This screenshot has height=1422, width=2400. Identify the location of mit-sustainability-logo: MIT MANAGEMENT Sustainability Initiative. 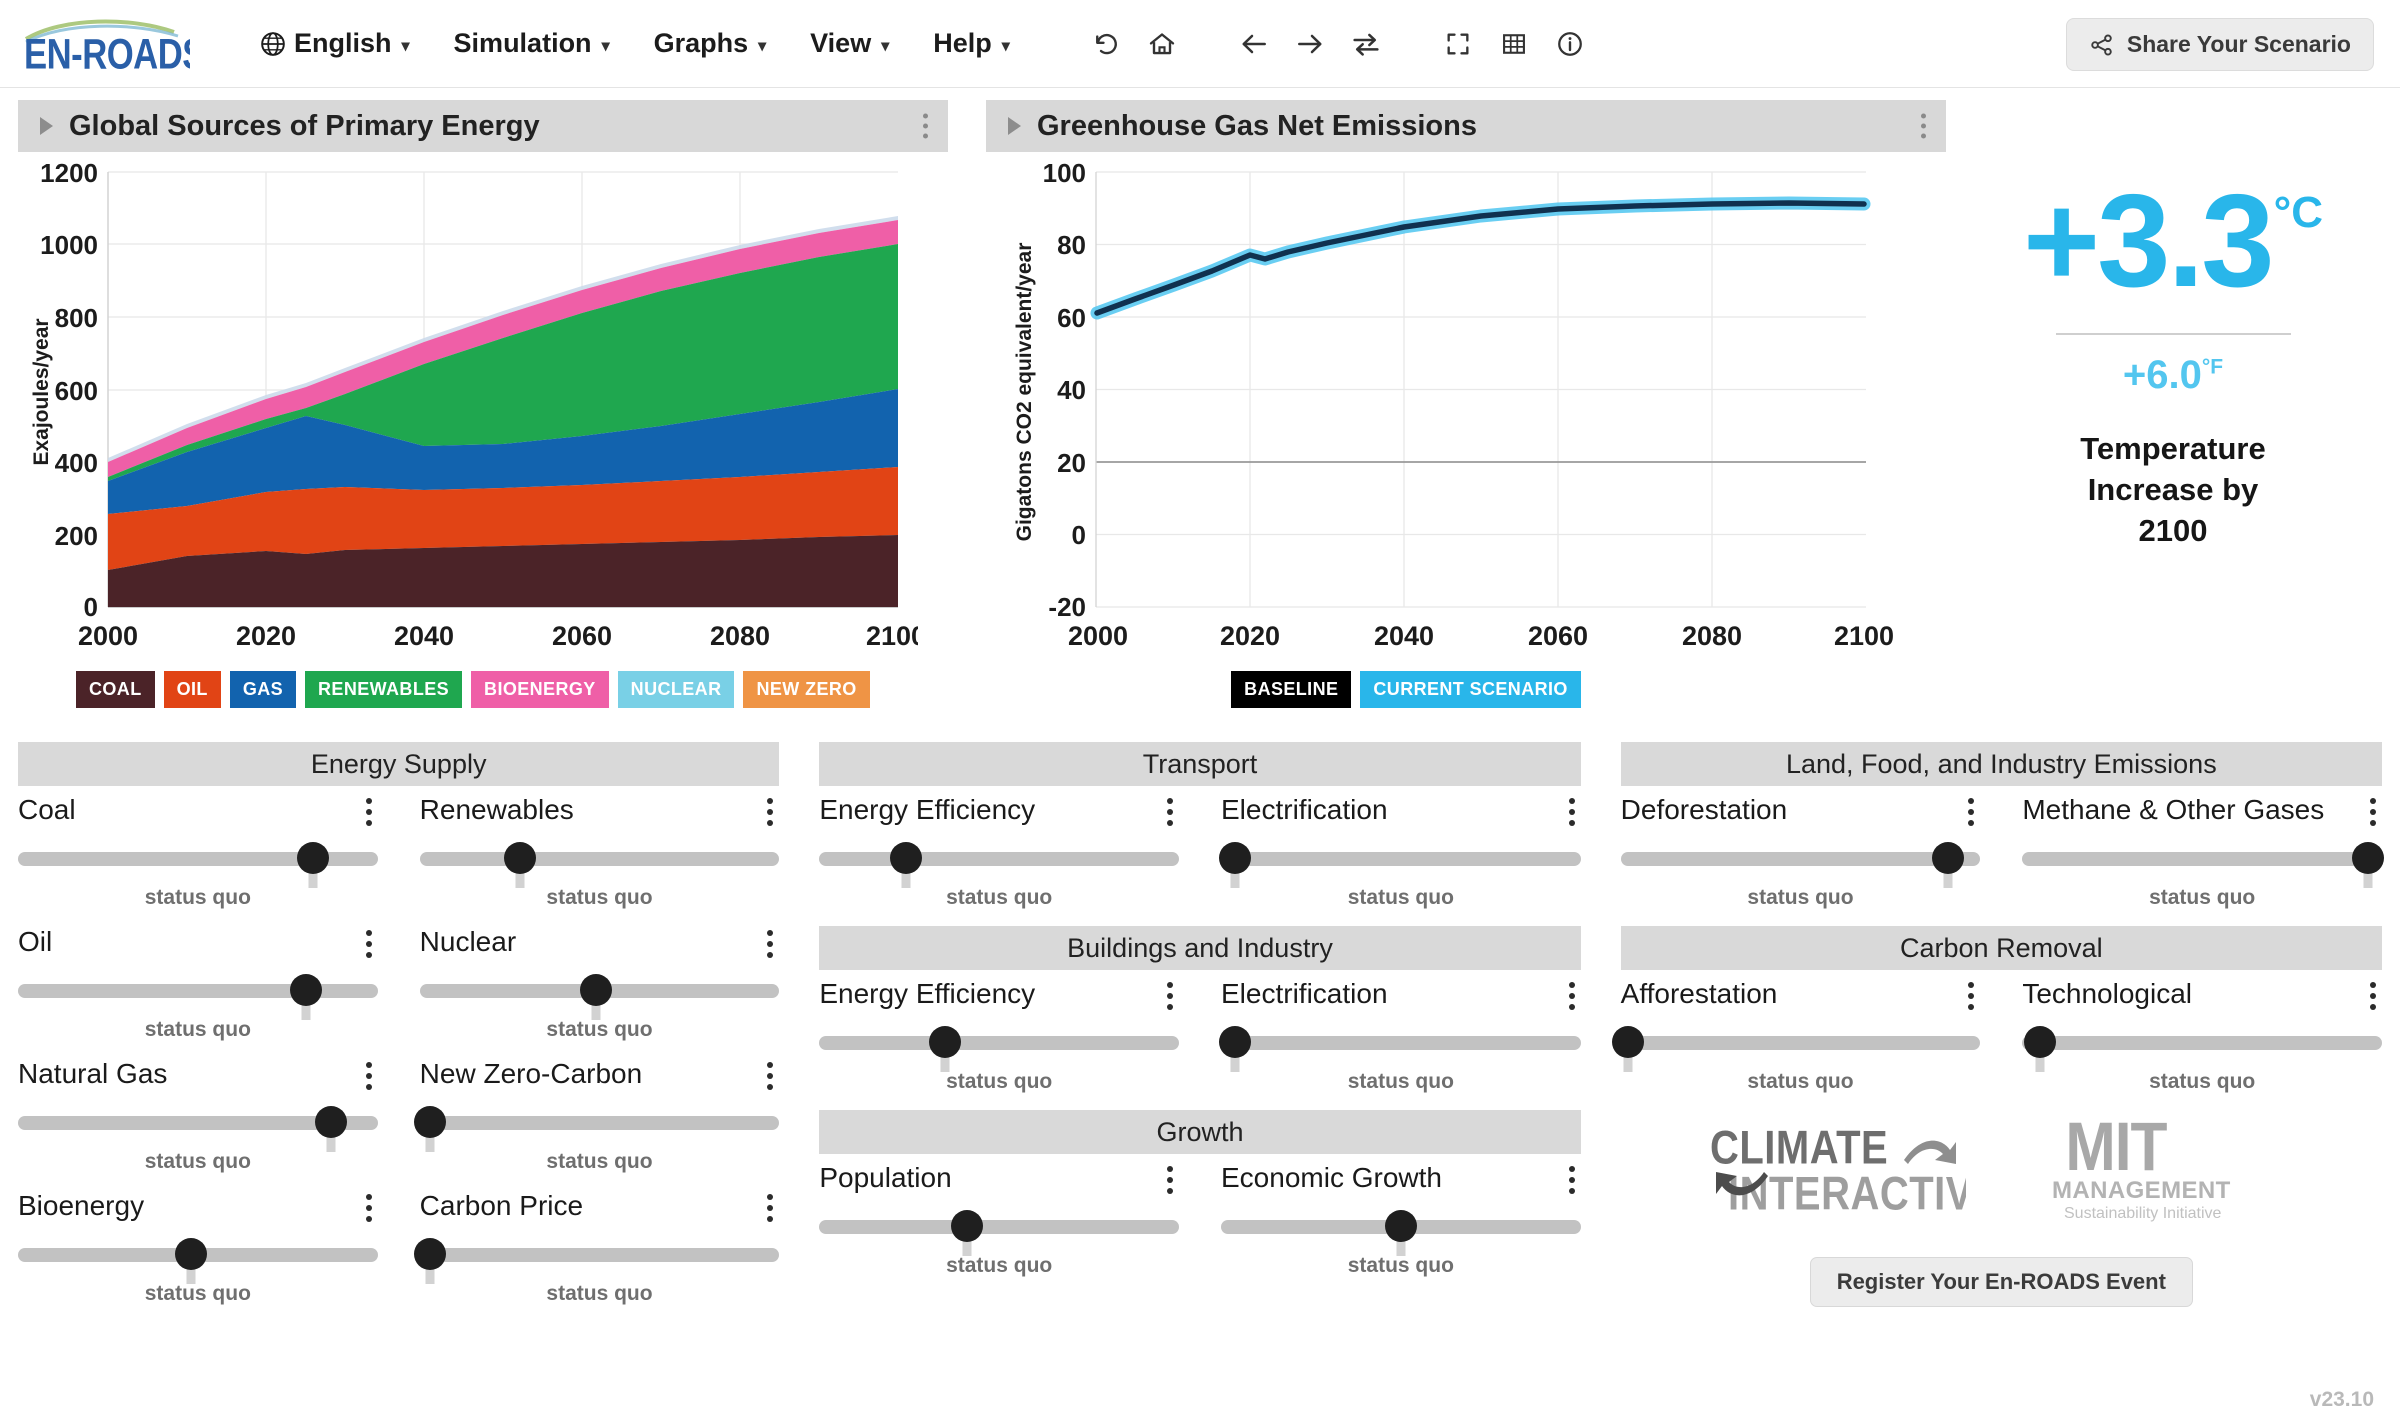
(2171, 1172).